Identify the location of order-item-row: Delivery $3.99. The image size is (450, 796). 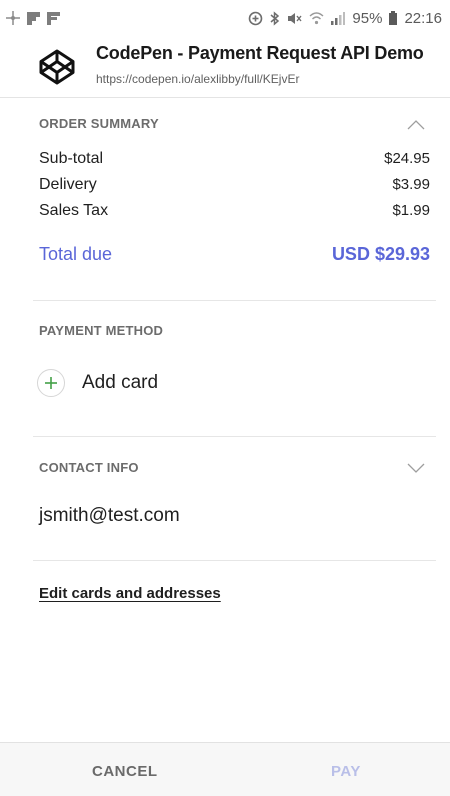
(234, 185).